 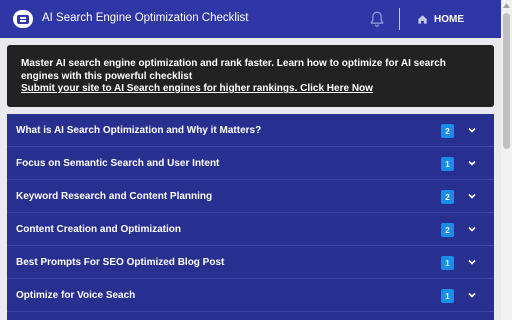 What do you see at coordinates (399, 19) in the screenshot?
I see `header-divider` at bounding box center [399, 19].